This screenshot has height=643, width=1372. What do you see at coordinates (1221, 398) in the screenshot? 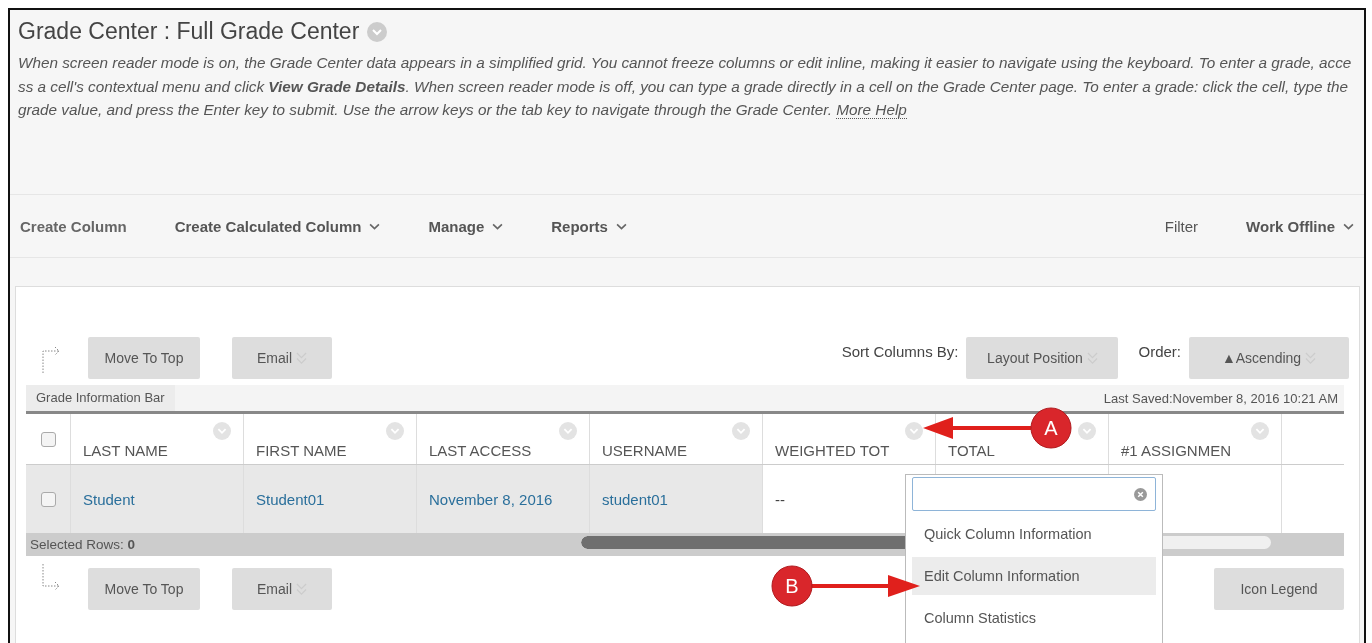
I see `last-saved-text: Last Saved:November 8, 2016 10:21 AM` at bounding box center [1221, 398].